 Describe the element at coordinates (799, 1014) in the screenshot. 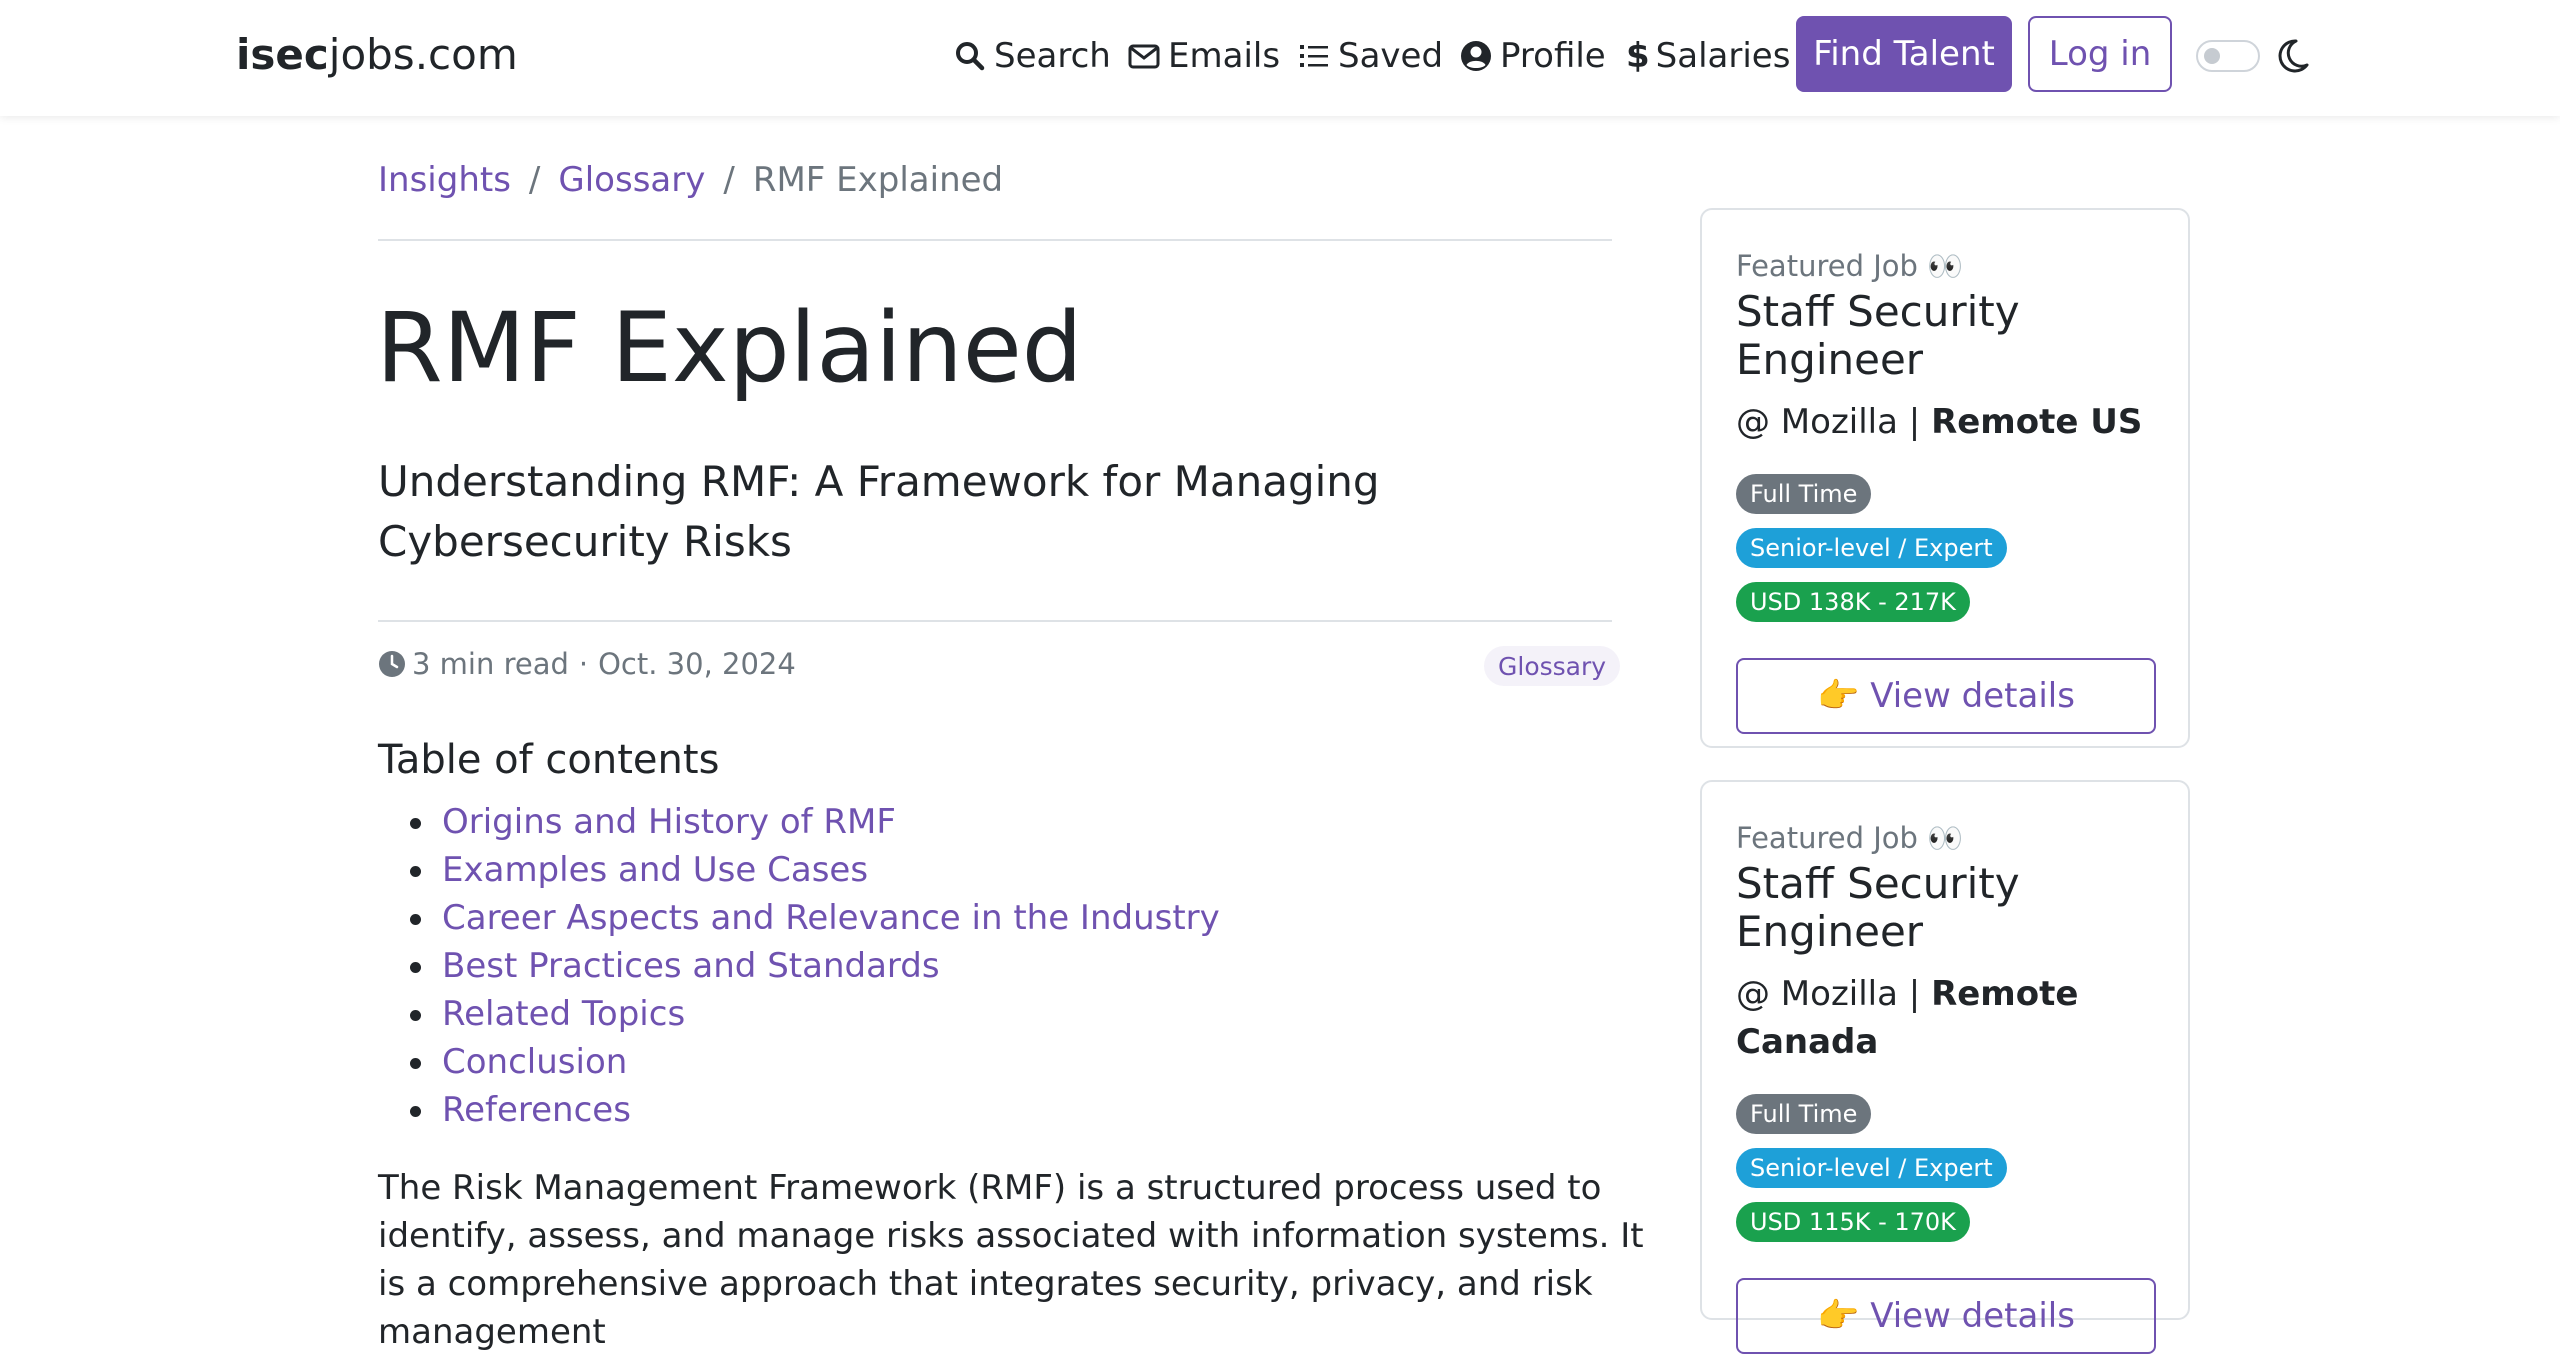

I see `toc-item: Related Topics` at that location.